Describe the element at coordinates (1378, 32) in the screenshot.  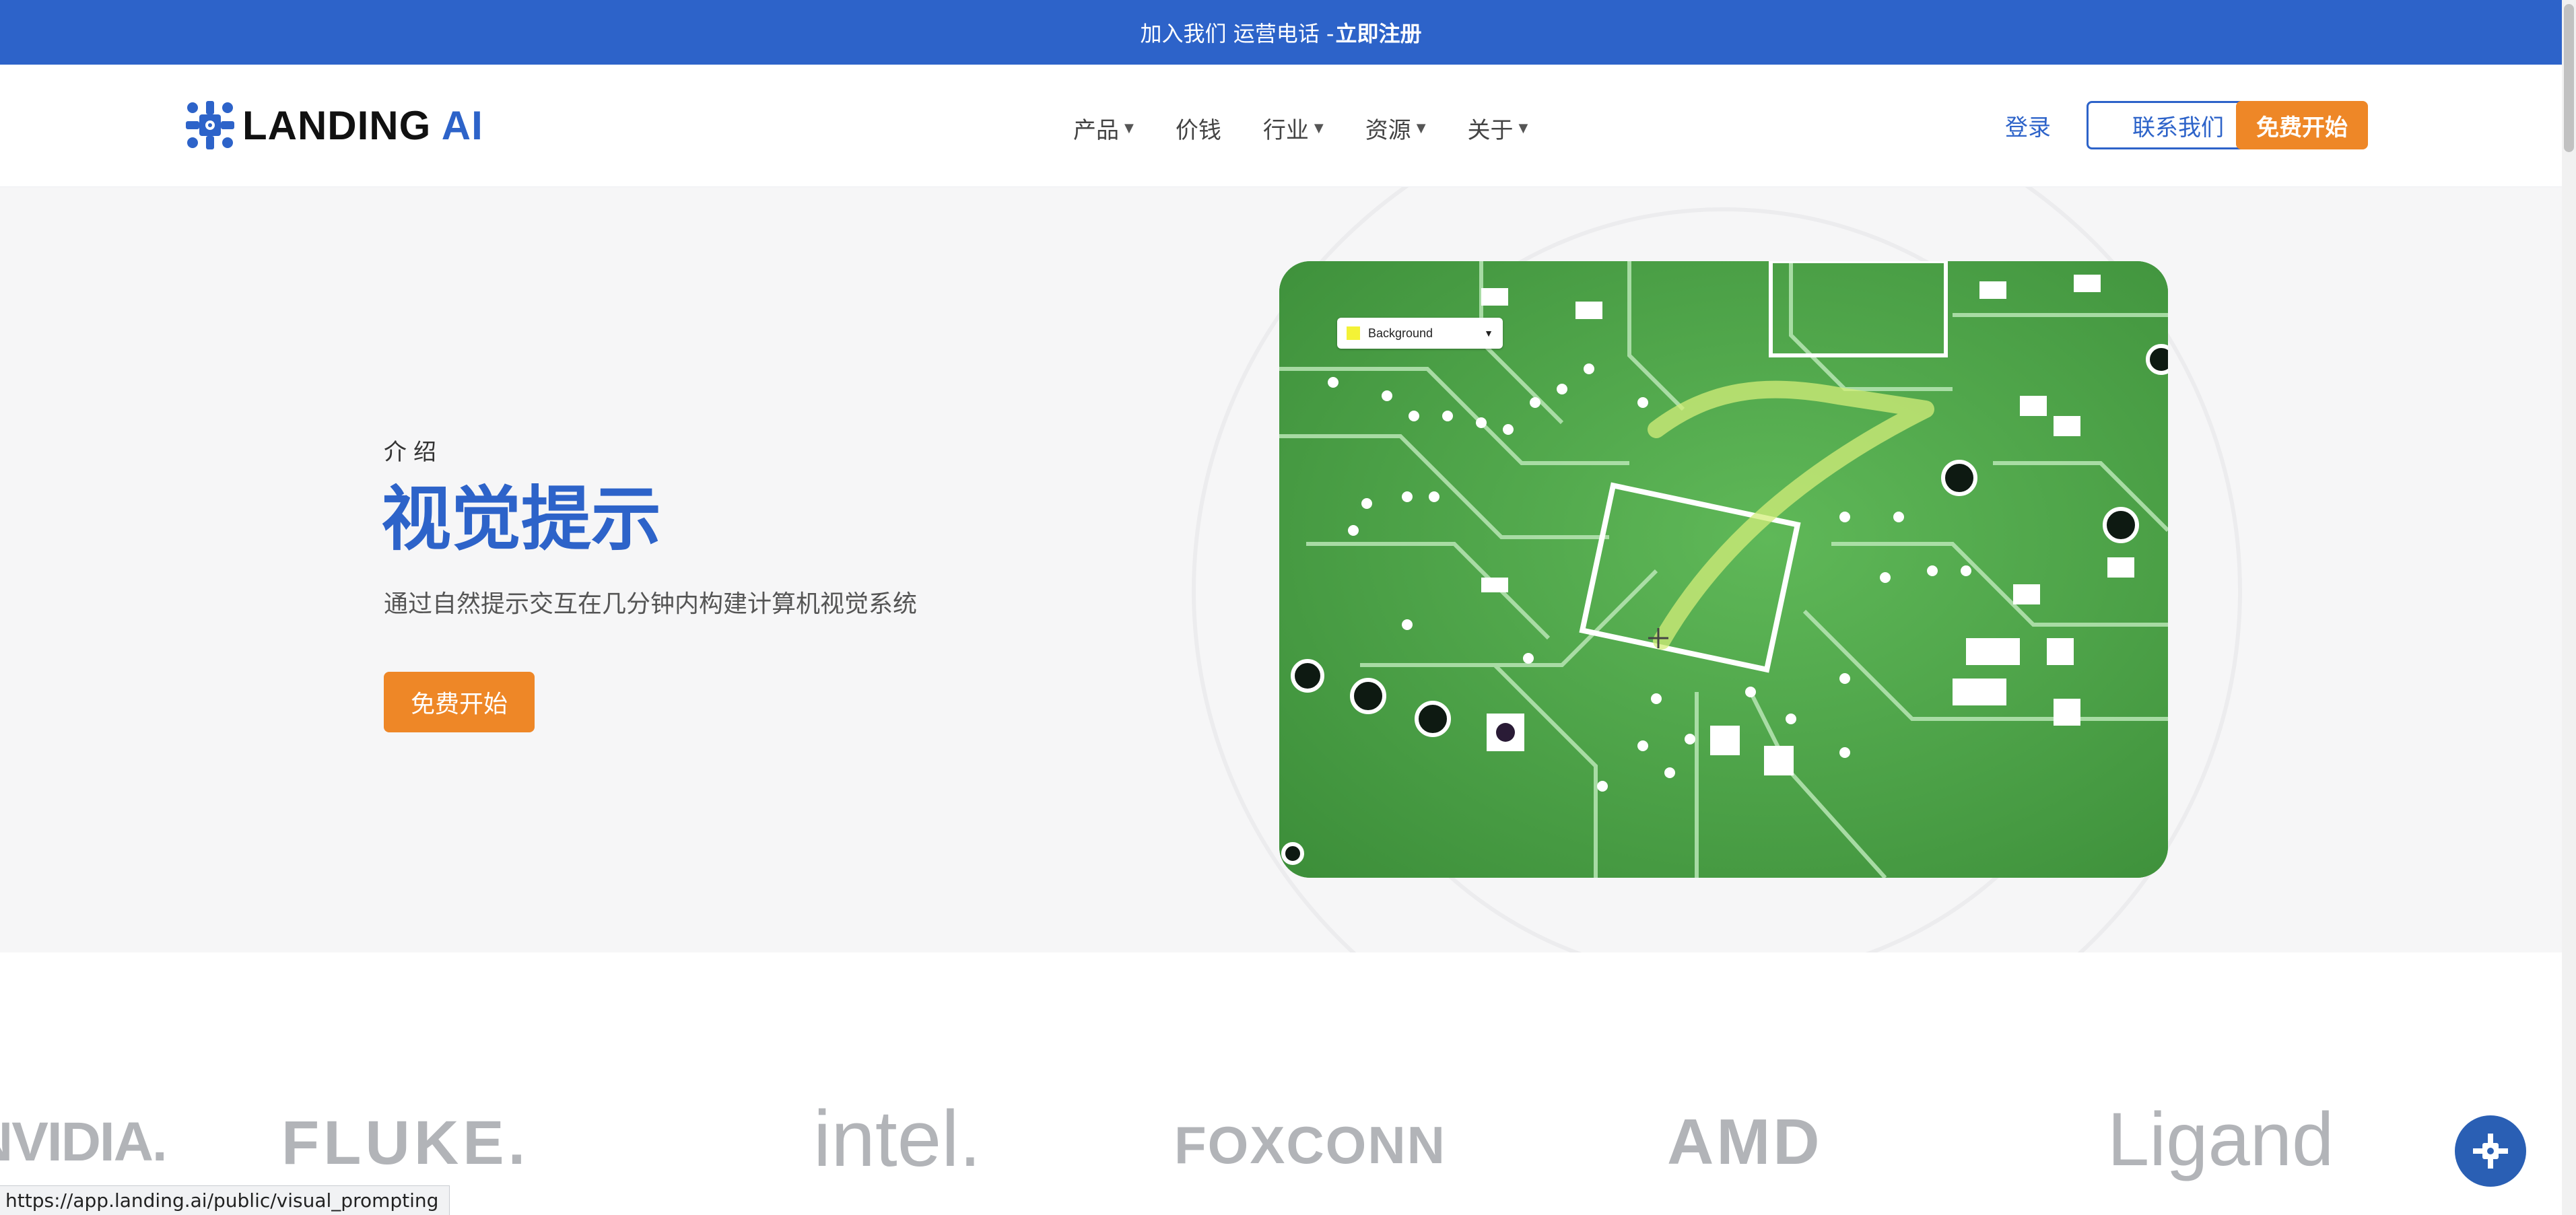
I see `register-link: 立即注册` at that location.